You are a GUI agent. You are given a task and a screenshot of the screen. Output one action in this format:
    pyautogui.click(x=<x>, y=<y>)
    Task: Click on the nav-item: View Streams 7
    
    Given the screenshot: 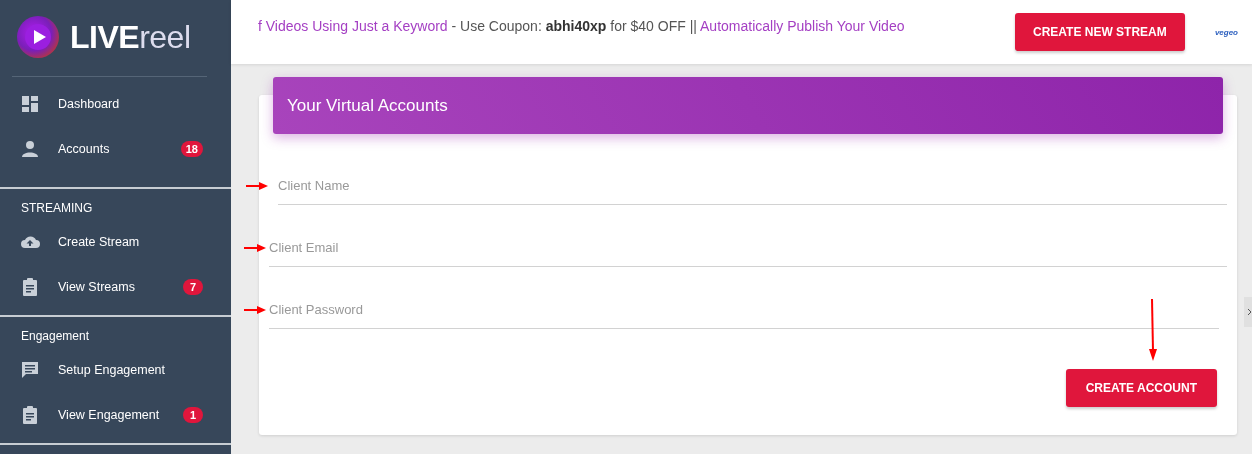 What is the action you would take?
    pyautogui.click(x=115, y=286)
    